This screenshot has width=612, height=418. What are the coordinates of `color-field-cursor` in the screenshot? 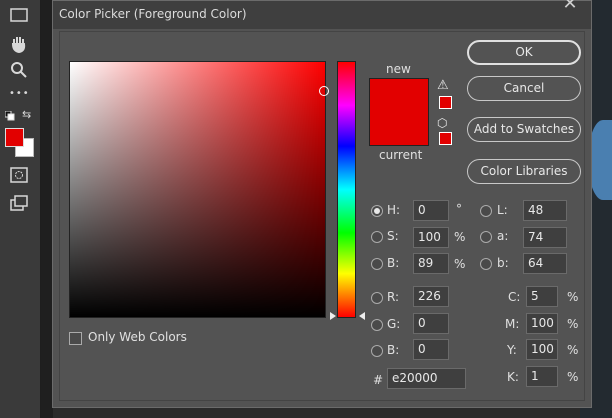 It's located at (324, 91).